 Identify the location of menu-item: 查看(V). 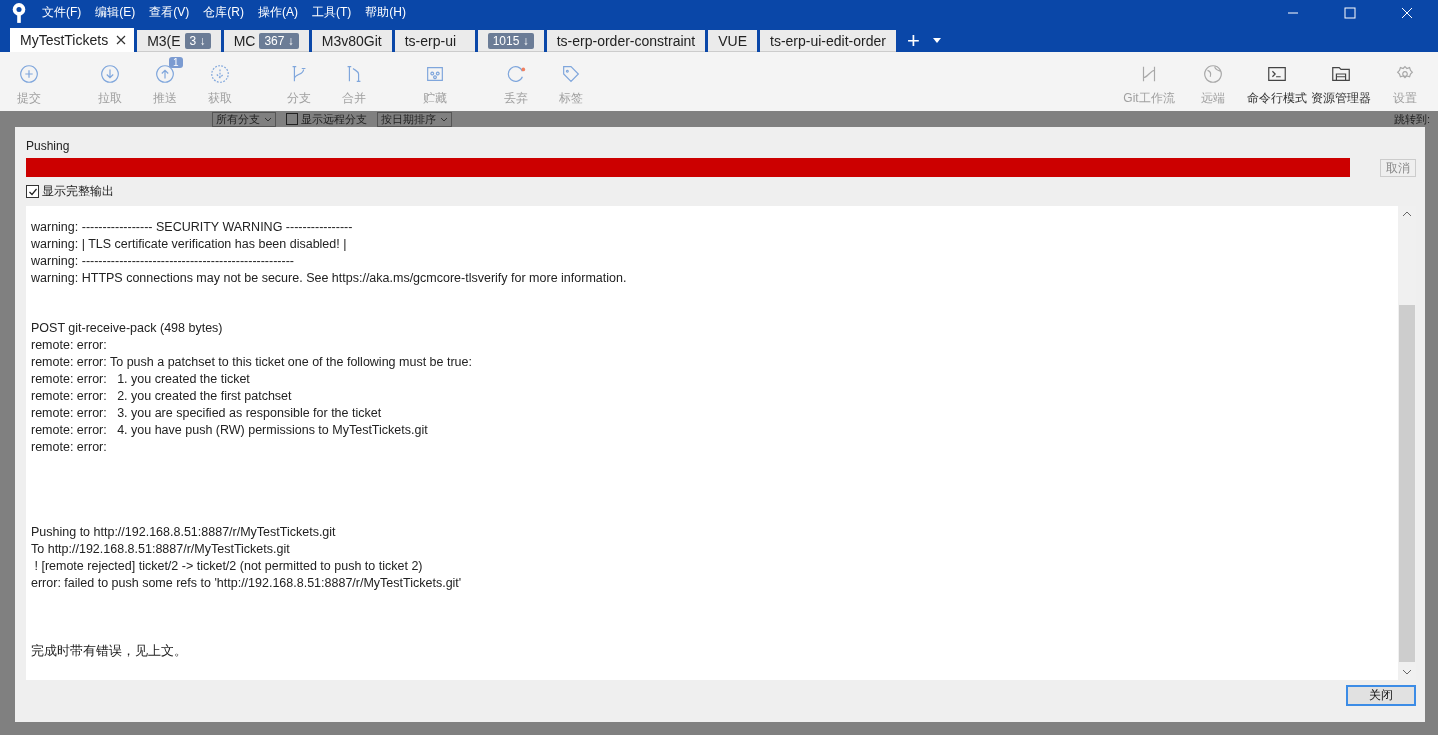
(169, 12).